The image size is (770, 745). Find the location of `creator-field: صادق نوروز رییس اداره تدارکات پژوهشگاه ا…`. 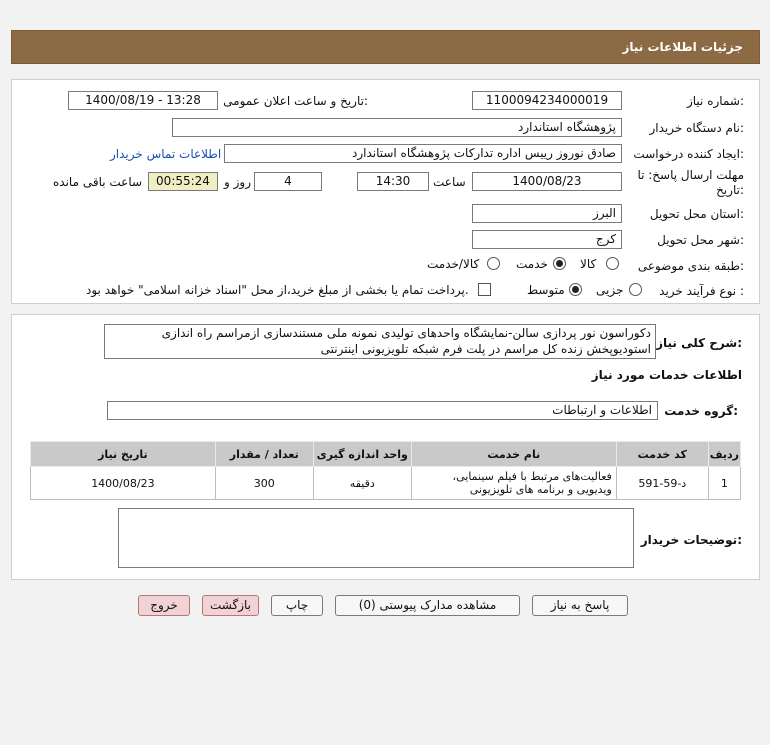

creator-field: صادق نوروز رییس اداره تدارکات پژوهشگاه ا… is located at coordinates (423, 153).